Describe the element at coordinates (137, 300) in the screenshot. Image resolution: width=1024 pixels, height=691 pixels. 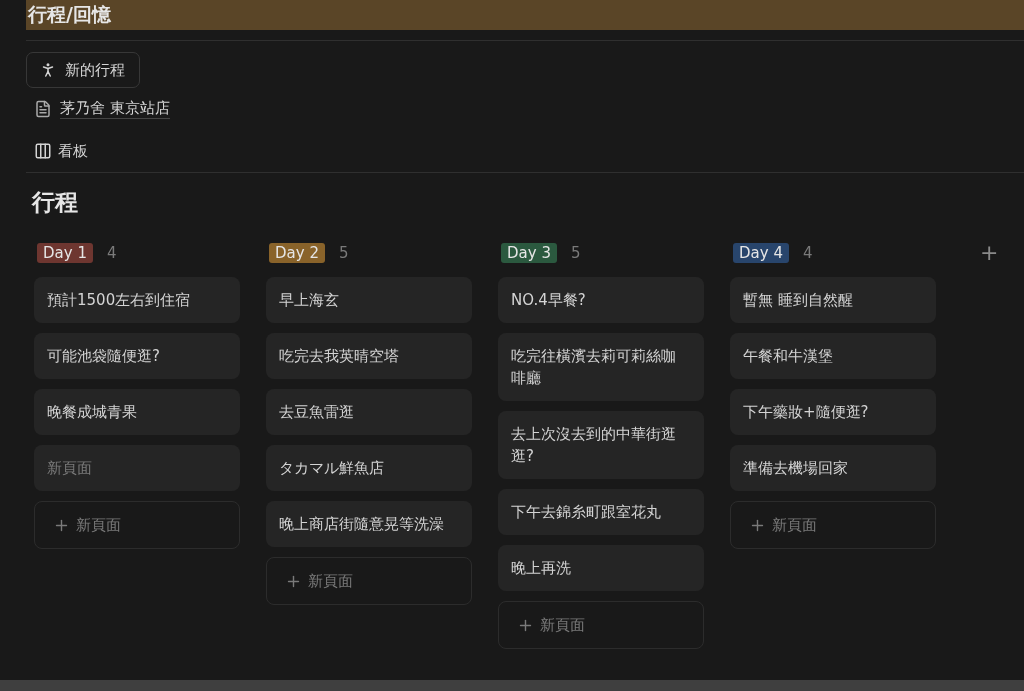
I see `board-card: 預計1500左右到住宿` at that location.